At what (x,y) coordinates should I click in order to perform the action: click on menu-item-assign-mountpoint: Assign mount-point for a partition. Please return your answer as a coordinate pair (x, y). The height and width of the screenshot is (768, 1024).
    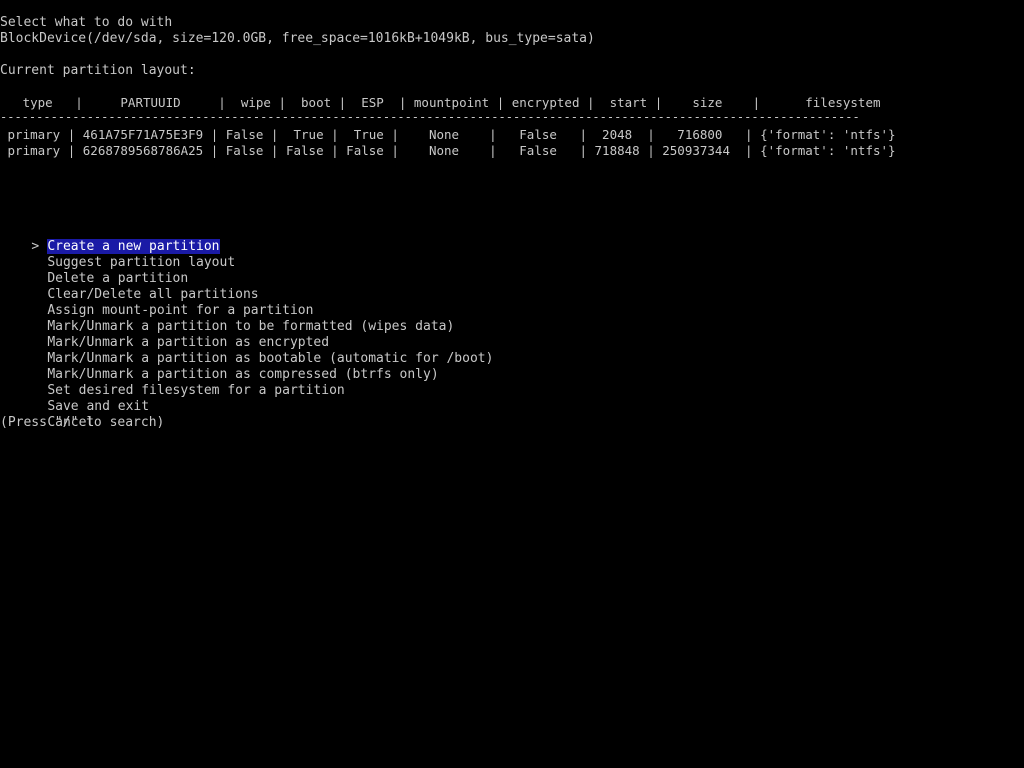
    Looking at the image, I should click on (156, 302).